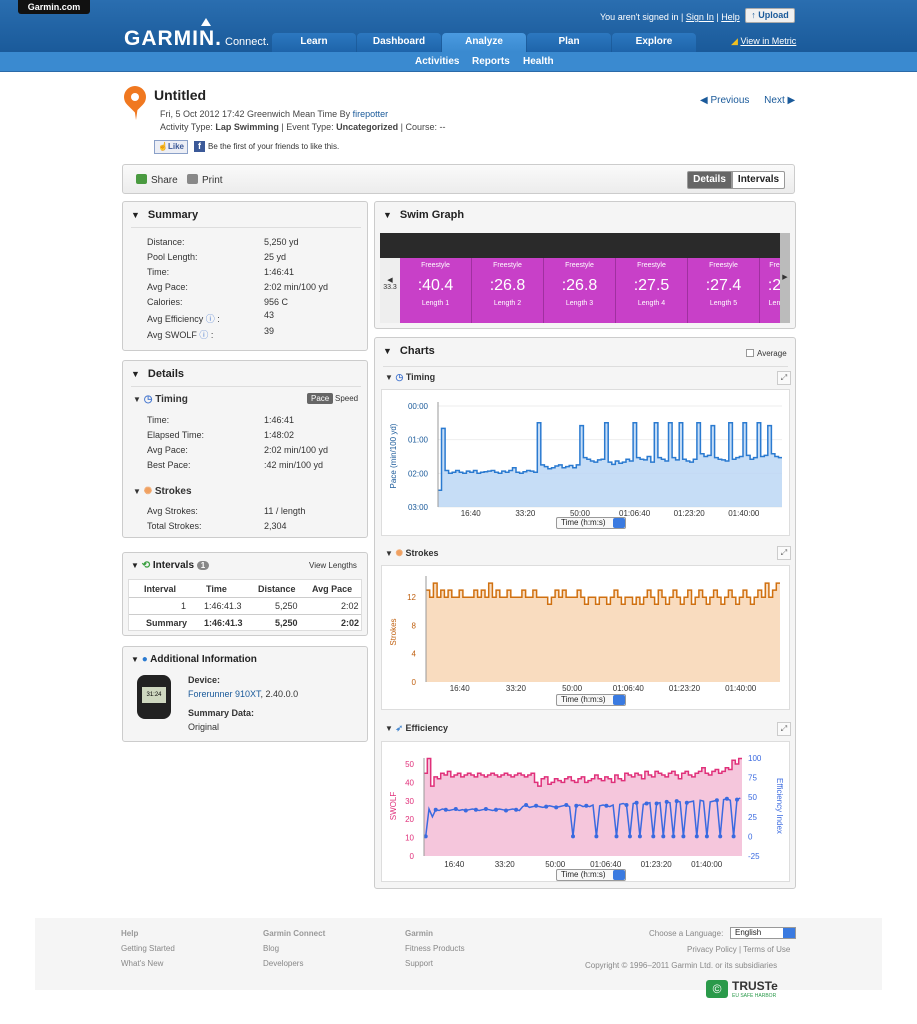 The image size is (917, 1024). Describe the element at coordinates (738, 949) in the screenshot. I see `privacy-links: Privacy Policy | Terms of Use` at that location.